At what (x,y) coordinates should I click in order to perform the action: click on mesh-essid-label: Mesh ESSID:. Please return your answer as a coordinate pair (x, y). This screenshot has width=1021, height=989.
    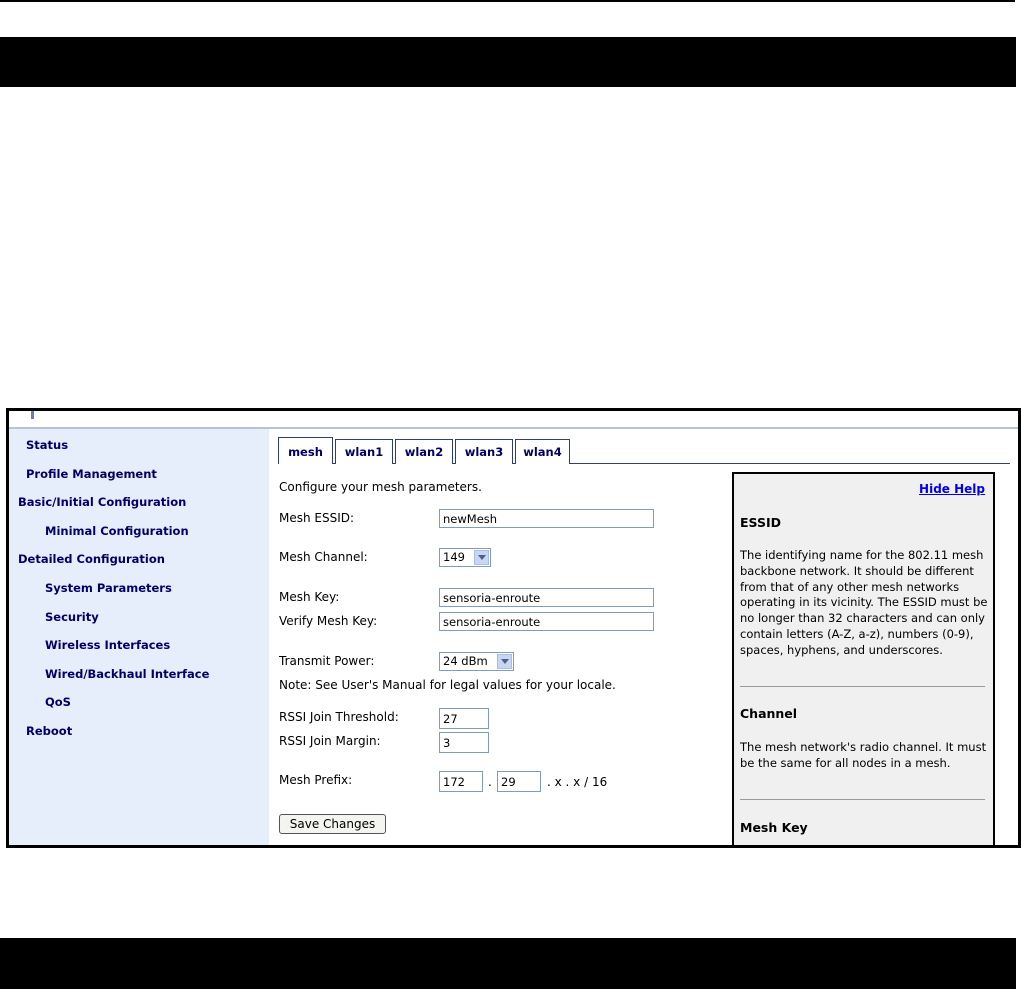
    Looking at the image, I should click on (317, 518).